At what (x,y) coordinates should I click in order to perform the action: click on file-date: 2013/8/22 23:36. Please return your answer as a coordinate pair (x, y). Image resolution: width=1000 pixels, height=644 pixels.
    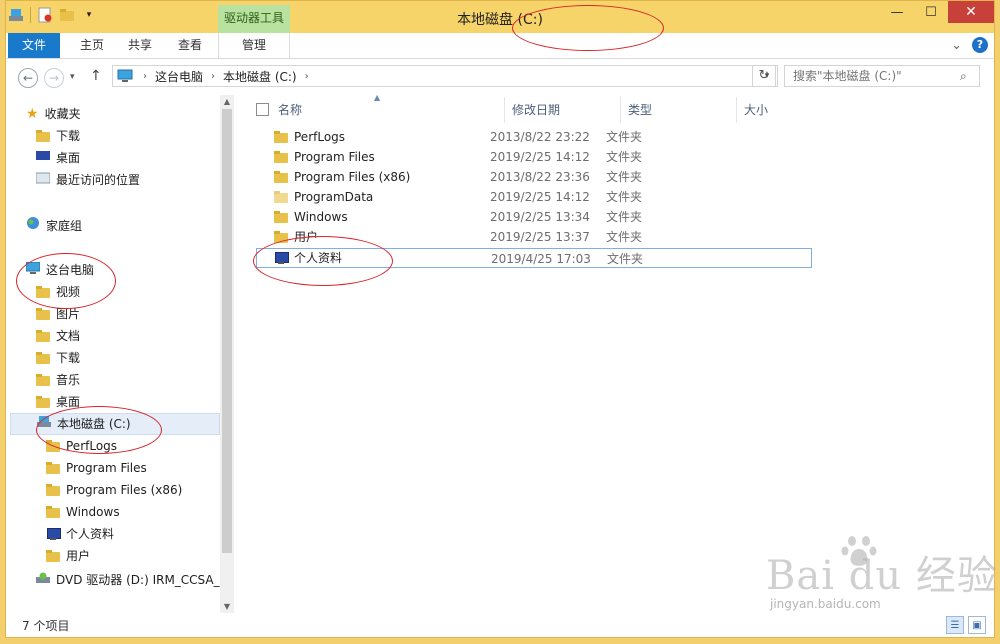
    Looking at the image, I should click on (540, 177).